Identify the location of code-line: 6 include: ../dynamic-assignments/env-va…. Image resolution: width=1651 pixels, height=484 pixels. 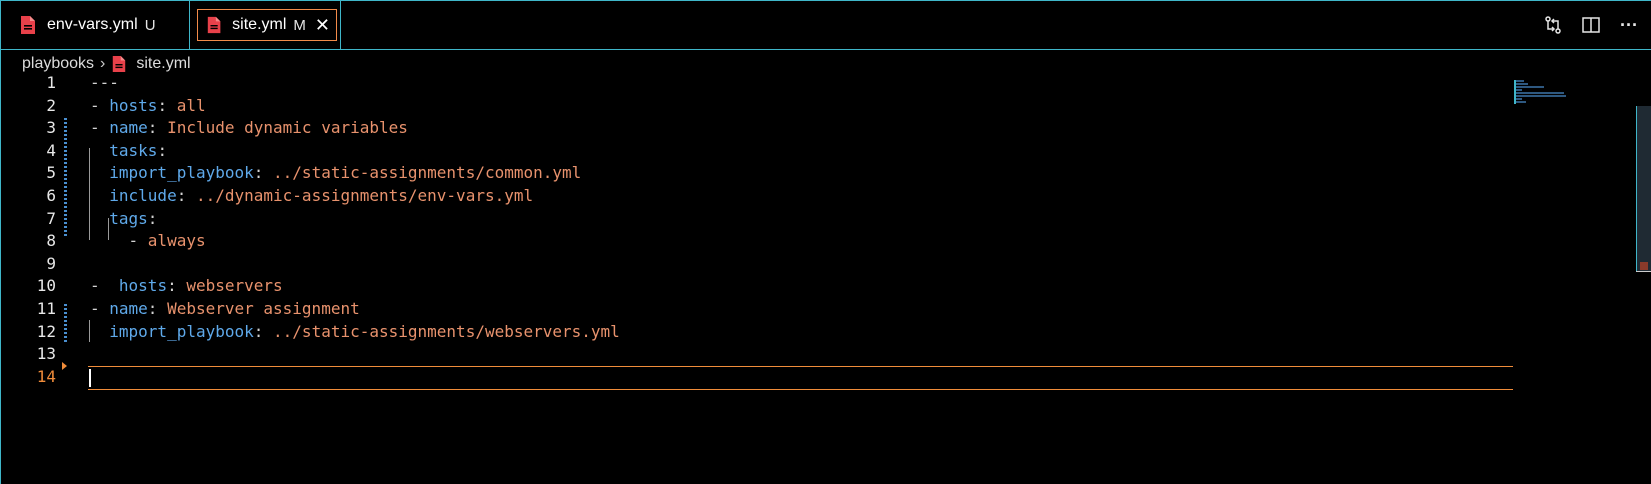
(760, 196).